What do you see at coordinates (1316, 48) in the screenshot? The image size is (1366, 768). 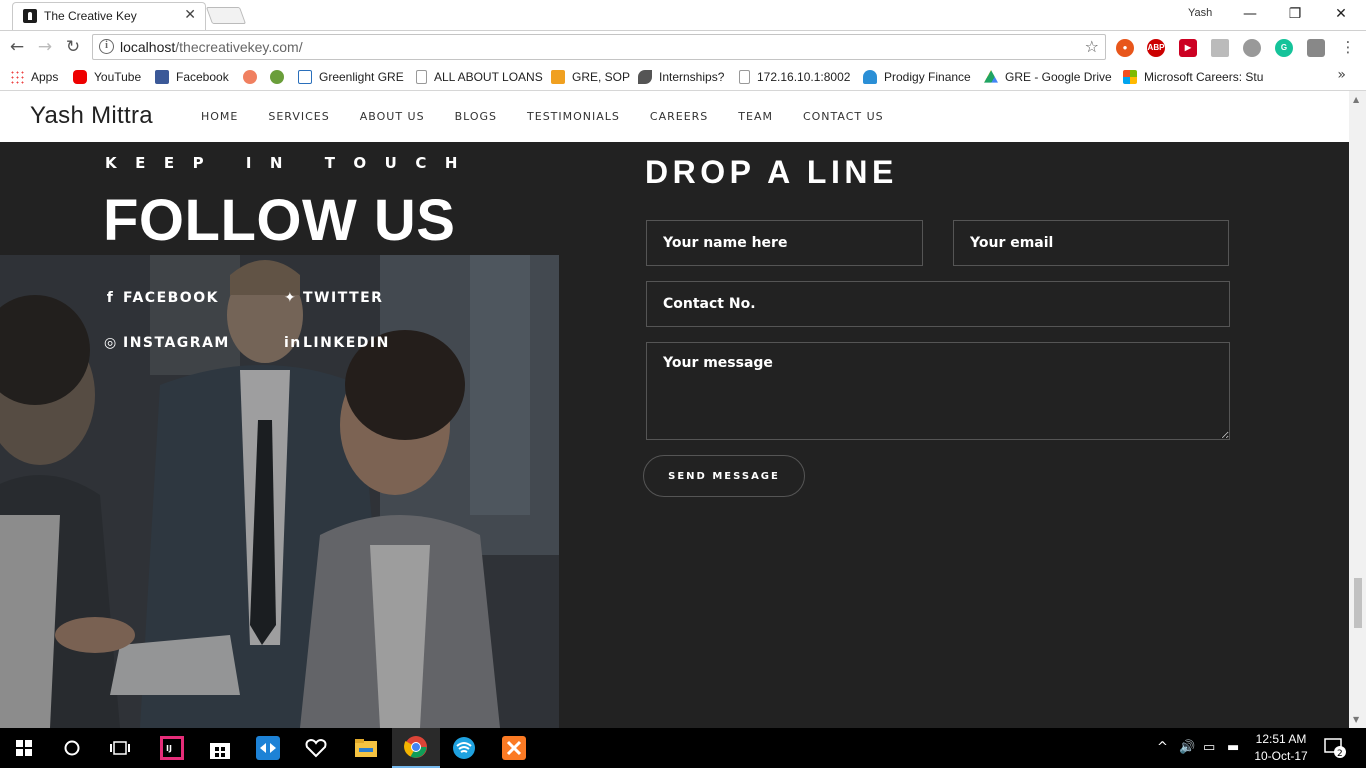 I see `camera-extension-icon` at bounding box center [1316, 48].